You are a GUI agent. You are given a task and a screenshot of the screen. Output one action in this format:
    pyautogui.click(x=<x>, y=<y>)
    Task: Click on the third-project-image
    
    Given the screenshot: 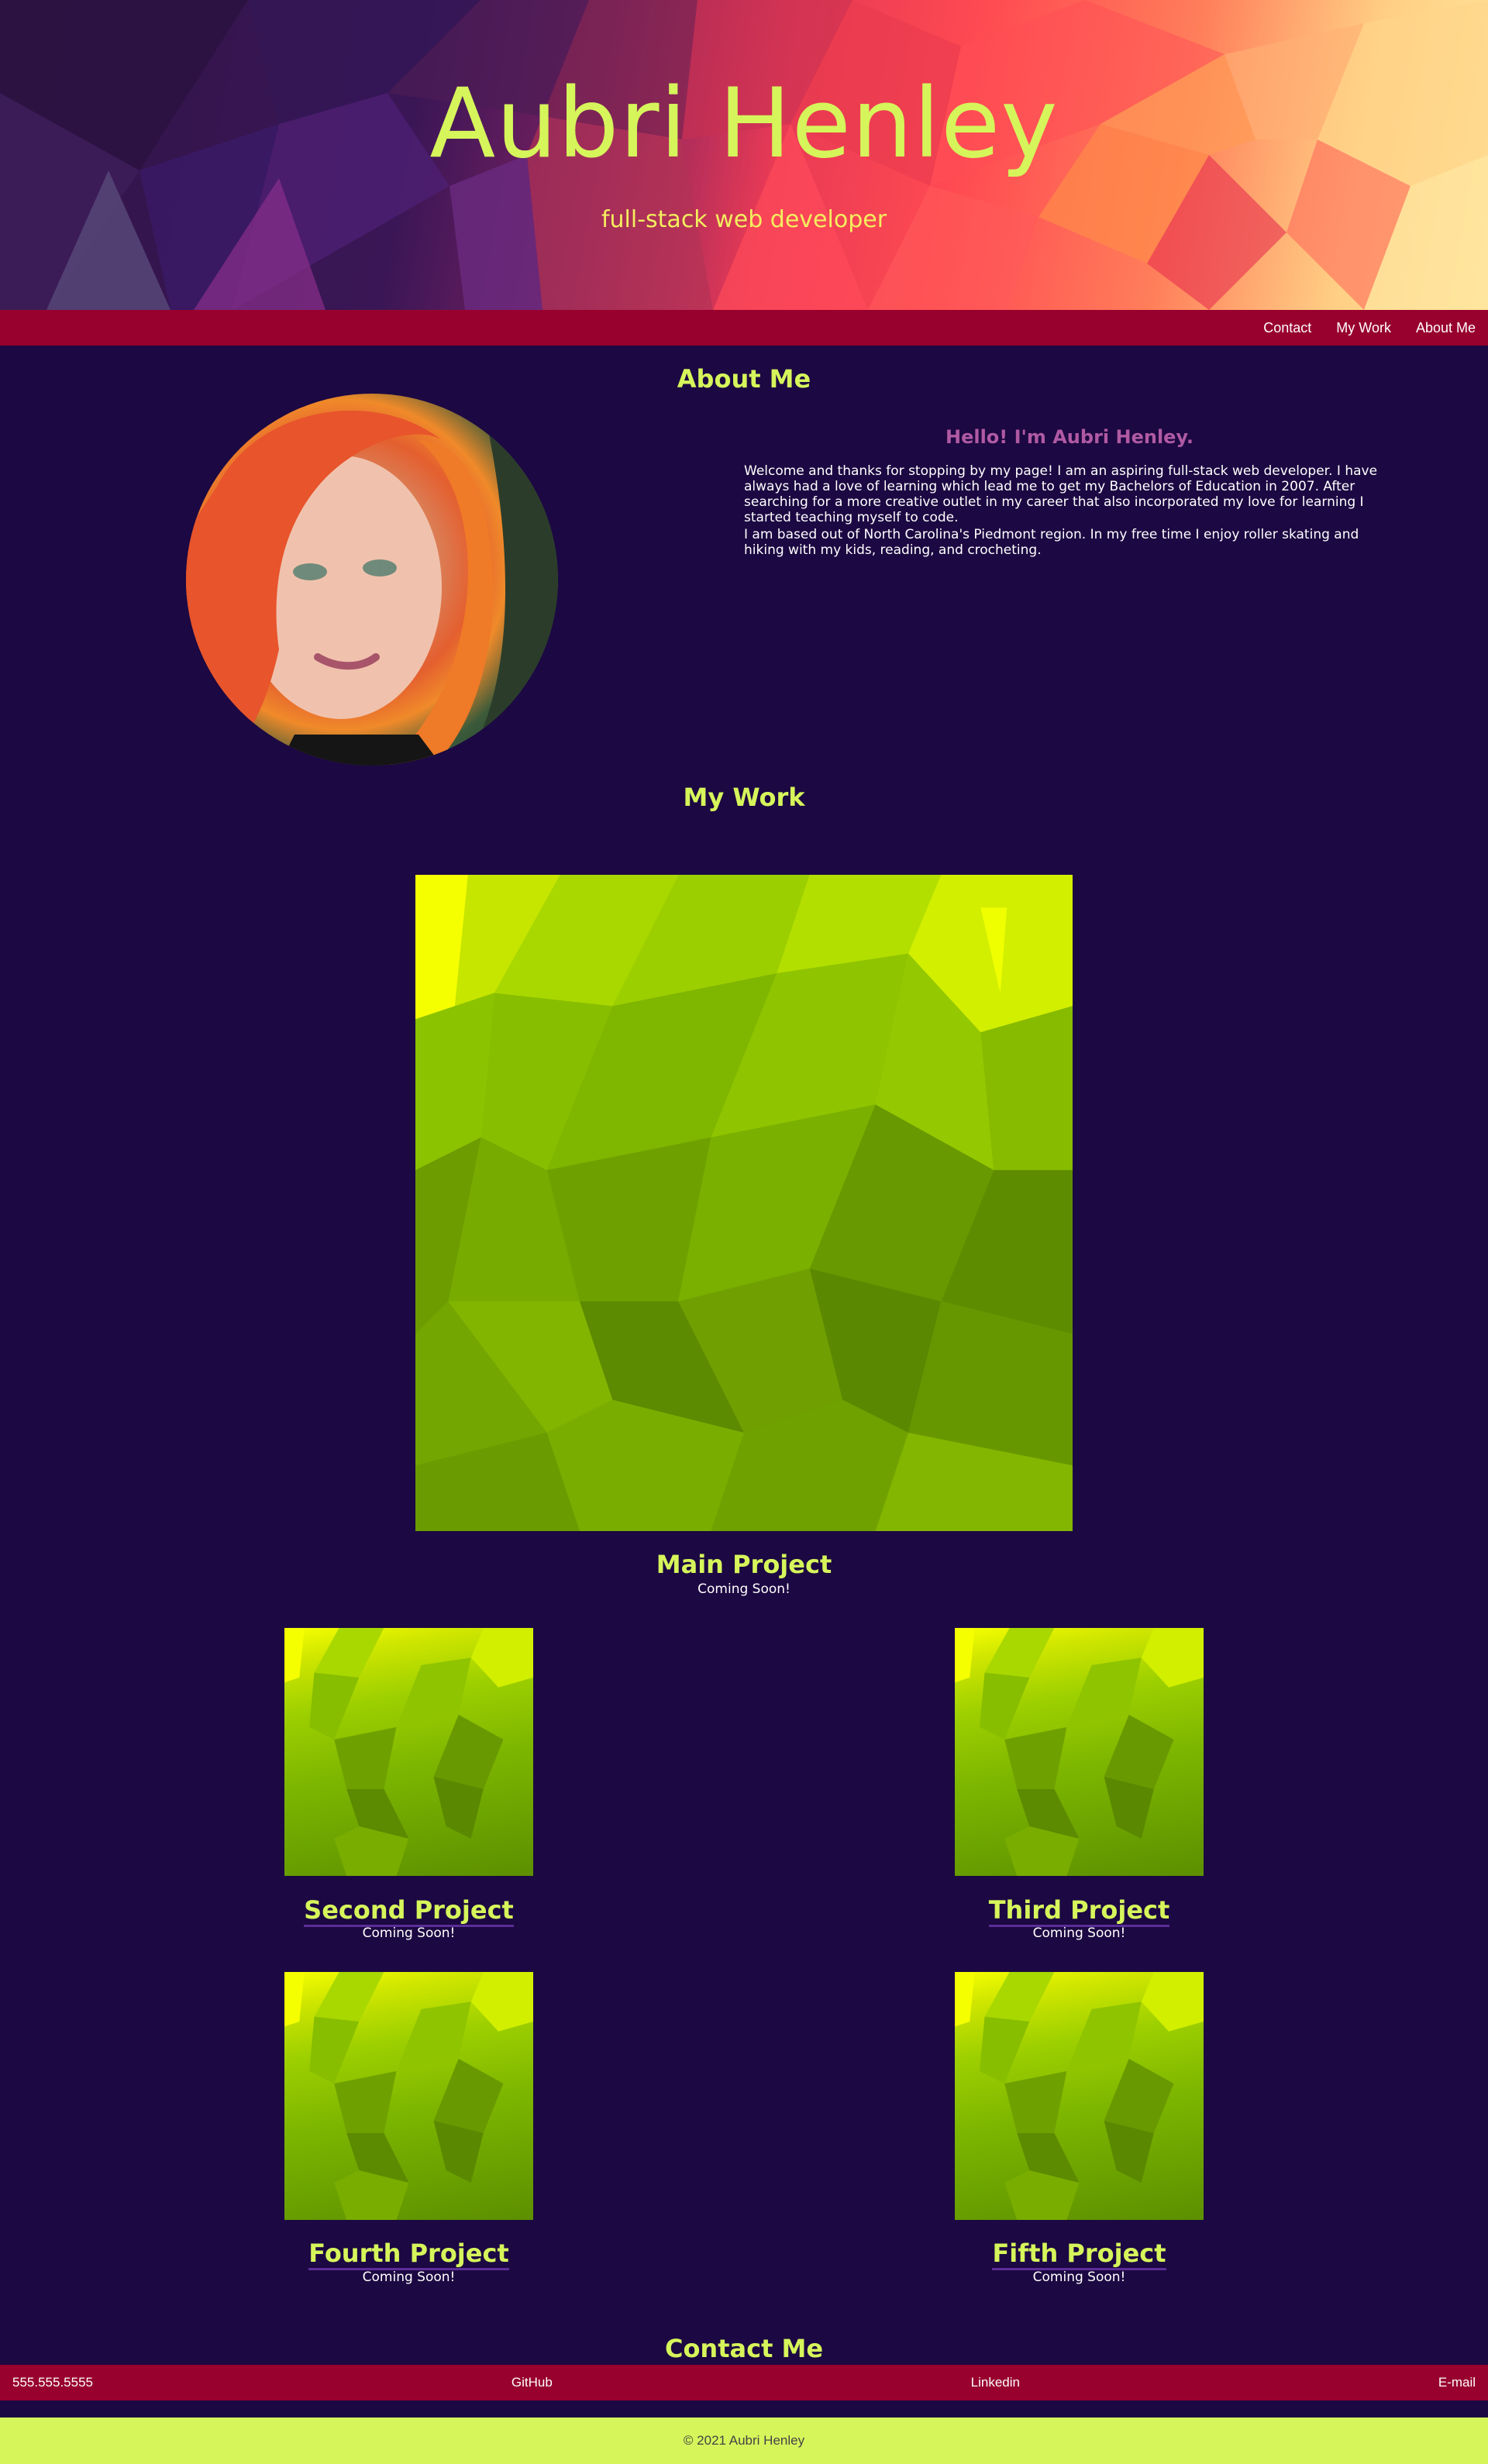 What is the action you would take?
    pyautogui.click(x=1079, y=1752)
    